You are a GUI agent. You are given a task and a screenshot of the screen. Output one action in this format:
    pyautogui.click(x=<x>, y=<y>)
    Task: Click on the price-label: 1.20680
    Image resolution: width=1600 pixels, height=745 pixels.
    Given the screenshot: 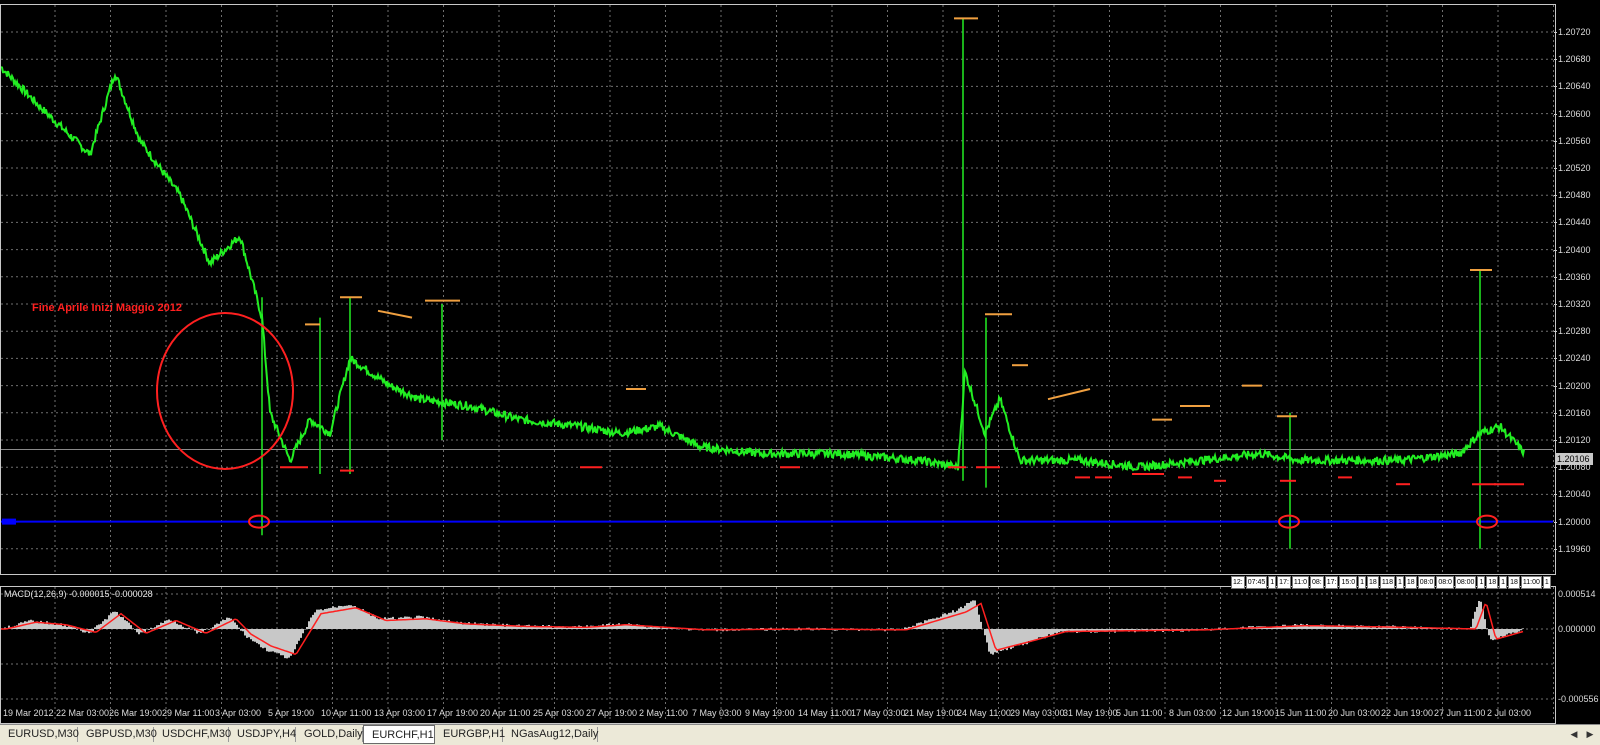 What is the action you would take?
    pyautogui.click(x=1574, y=59)
    